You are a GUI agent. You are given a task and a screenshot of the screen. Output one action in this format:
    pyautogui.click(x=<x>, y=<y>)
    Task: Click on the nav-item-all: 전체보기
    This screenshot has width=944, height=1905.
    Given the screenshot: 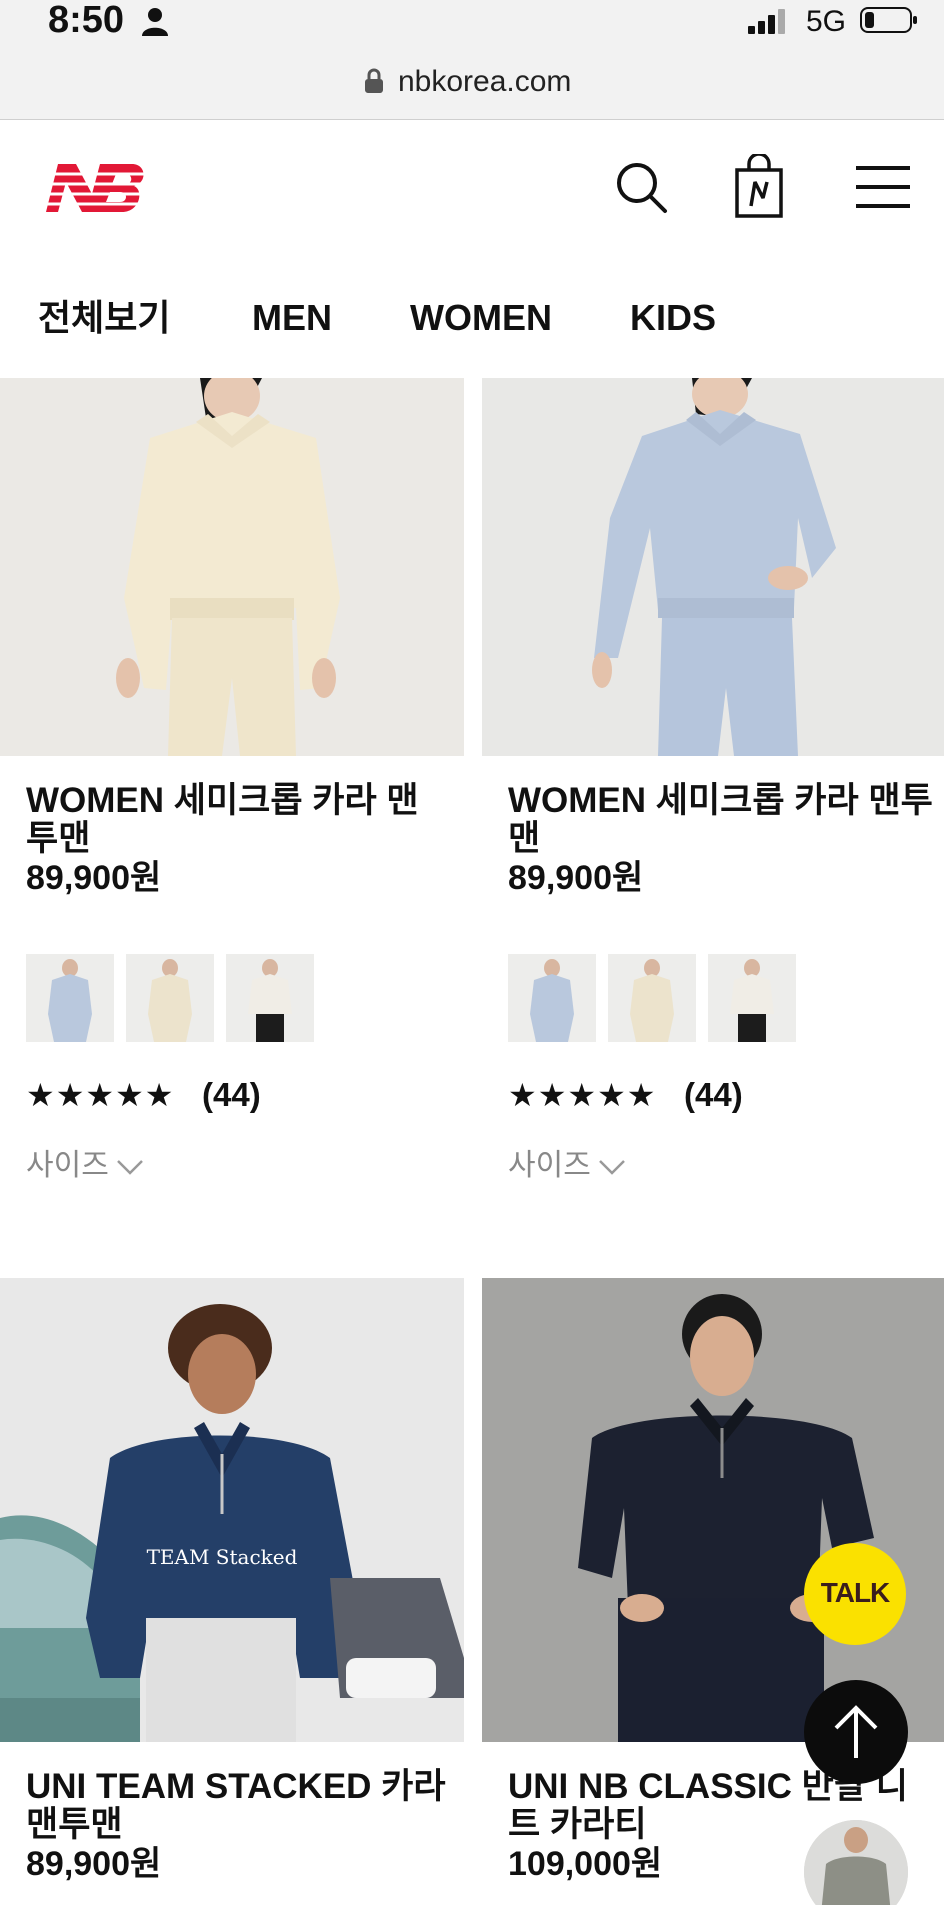 What is the action you would take?
    pyautogui.click(x=104, y=318)
    